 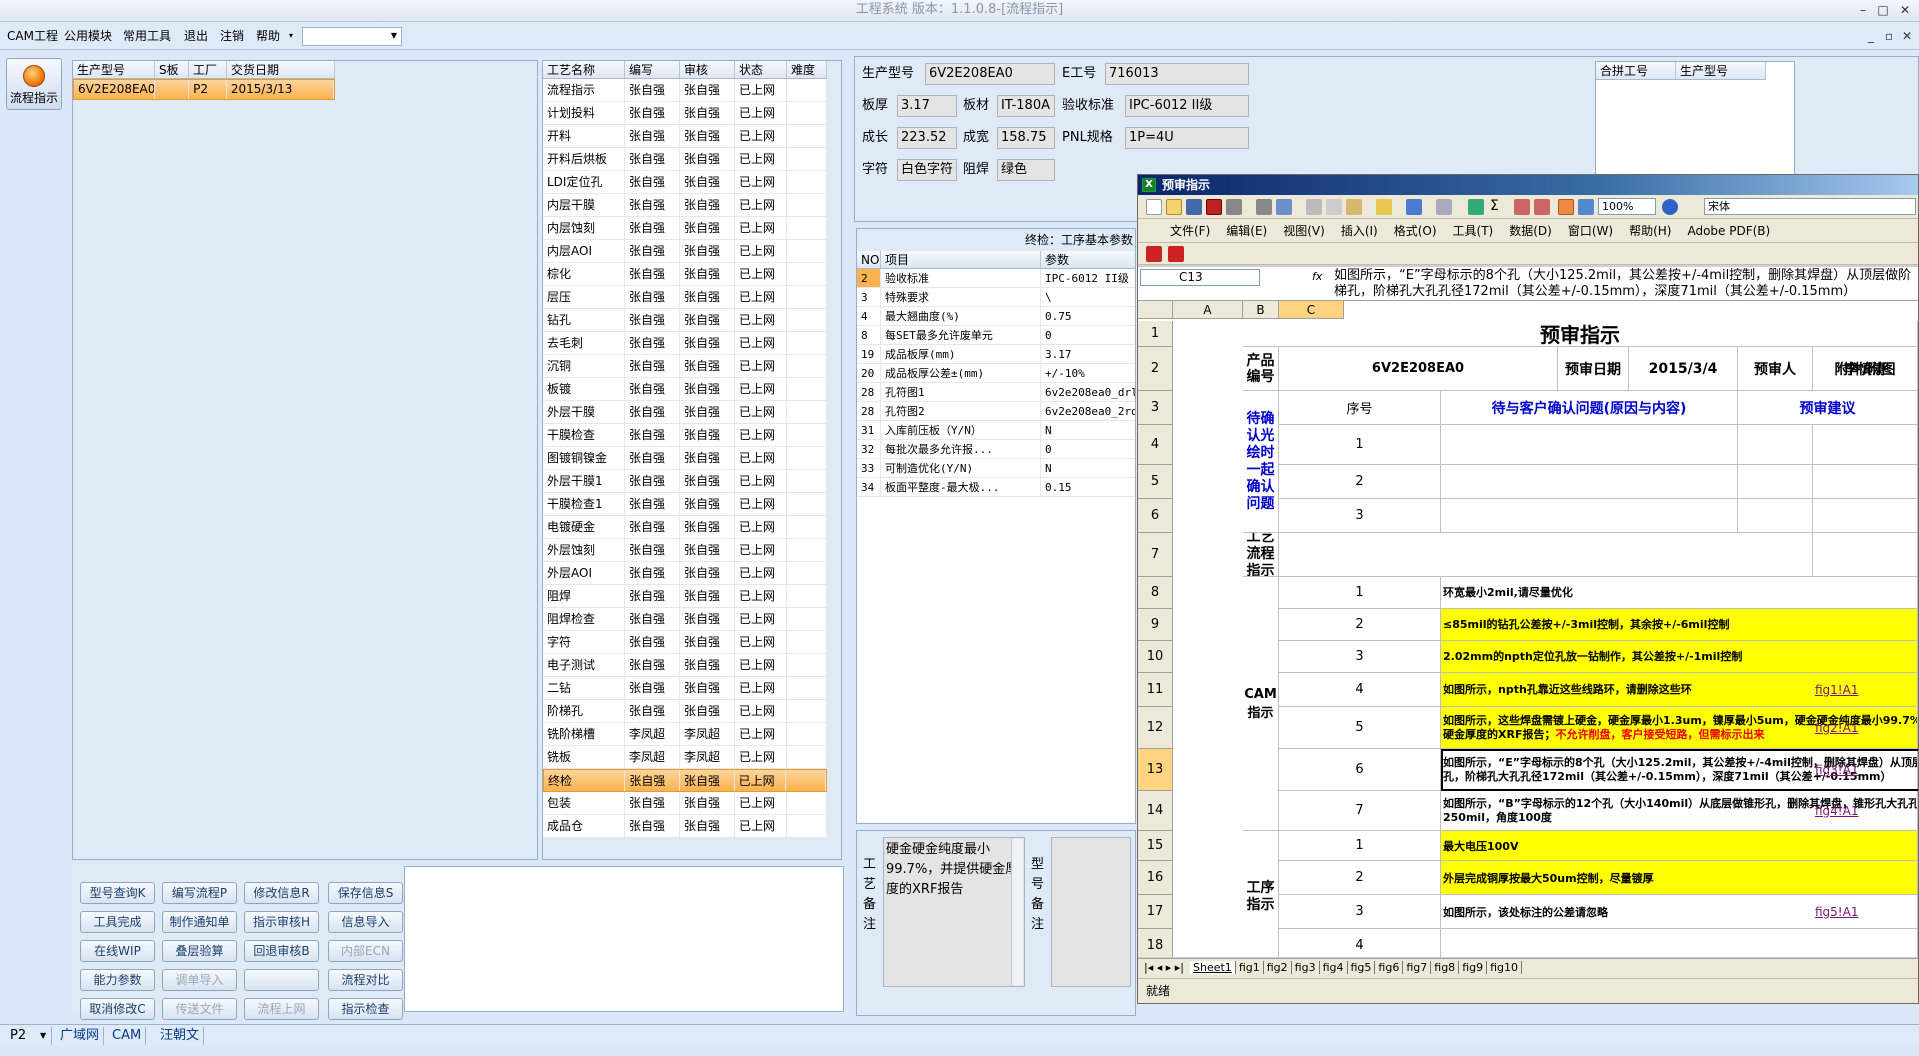 I want to click on action-button: 修改信息R, so click(x=281, y=893).